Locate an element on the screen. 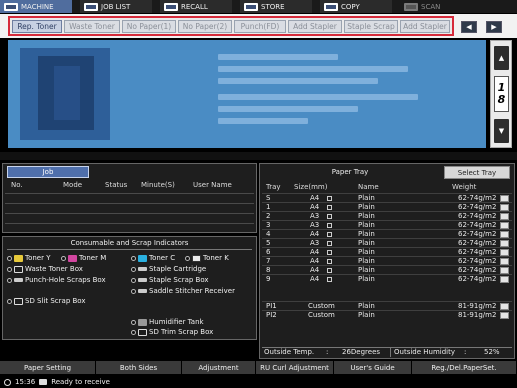 This screenshot has width=517, height=388. indicator-tab-no-paper-2: No Paper(2) is located at coordinates (205, 26).